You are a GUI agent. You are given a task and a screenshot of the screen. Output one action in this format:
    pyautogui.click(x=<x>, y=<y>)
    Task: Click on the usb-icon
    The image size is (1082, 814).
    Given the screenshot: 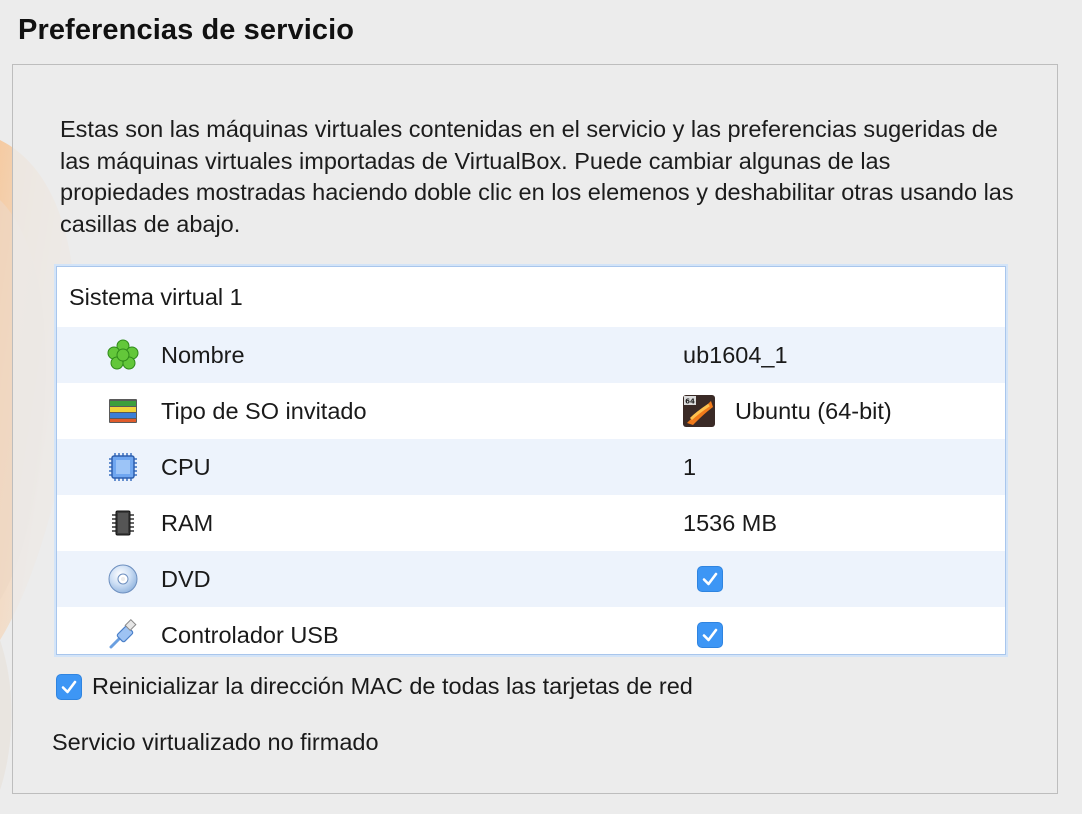 What is the action you would take?
    pyautogui.click(x=123, y=634)
    